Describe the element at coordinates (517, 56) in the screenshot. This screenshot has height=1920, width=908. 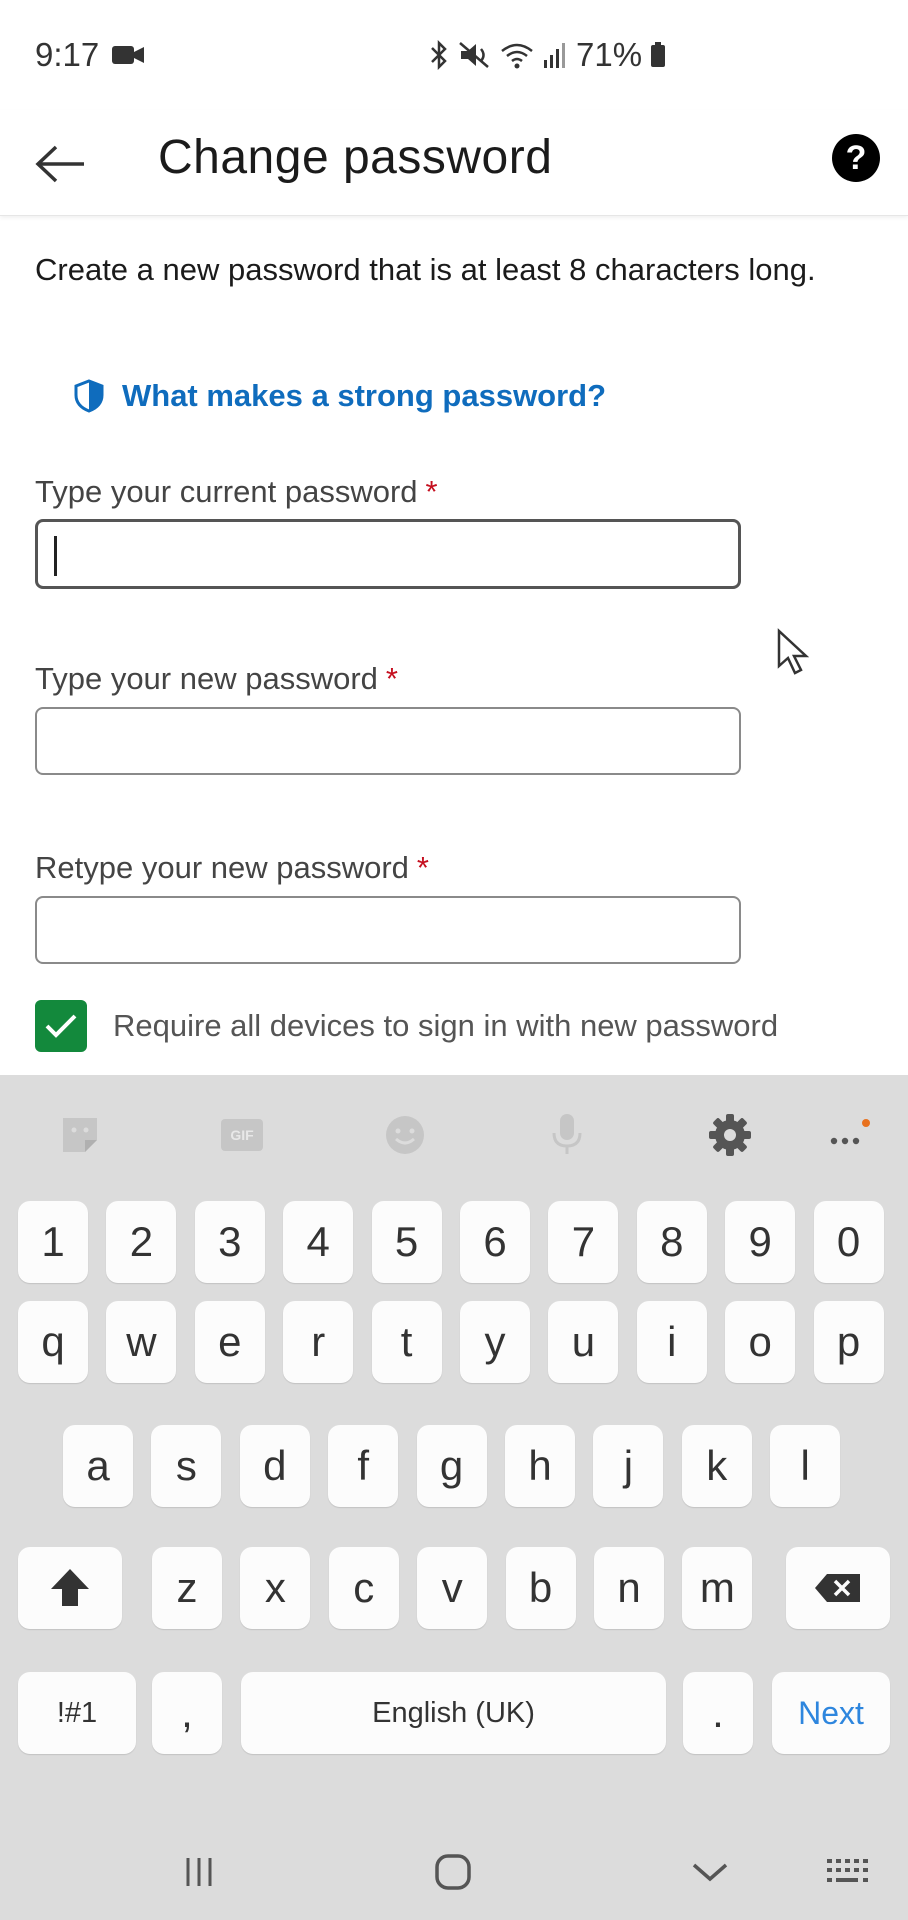
I see `wifi-icon` at that location.